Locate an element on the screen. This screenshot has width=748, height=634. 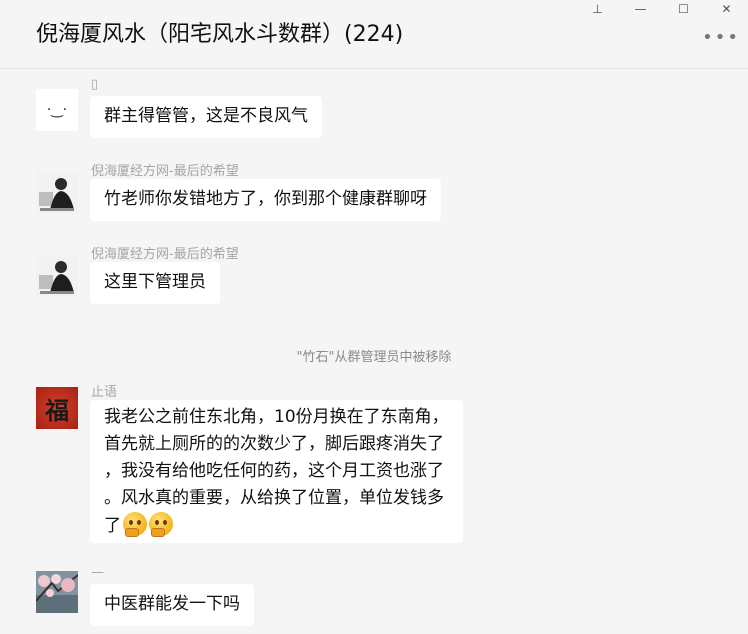
smiley-icon: ·‿· is located at coordinates (57, 110).